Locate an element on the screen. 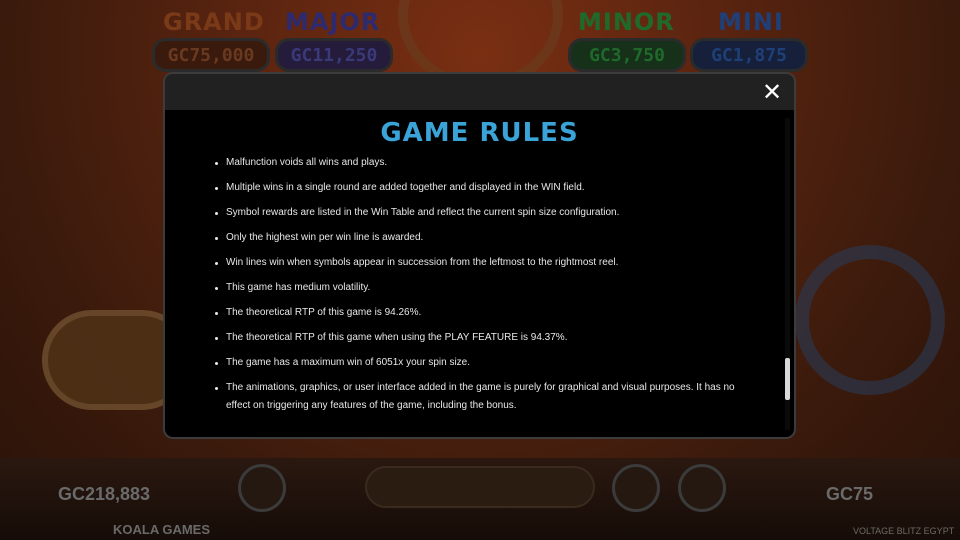  jackpot-major-value: GC11,250 is located at coordinates (334, 55).